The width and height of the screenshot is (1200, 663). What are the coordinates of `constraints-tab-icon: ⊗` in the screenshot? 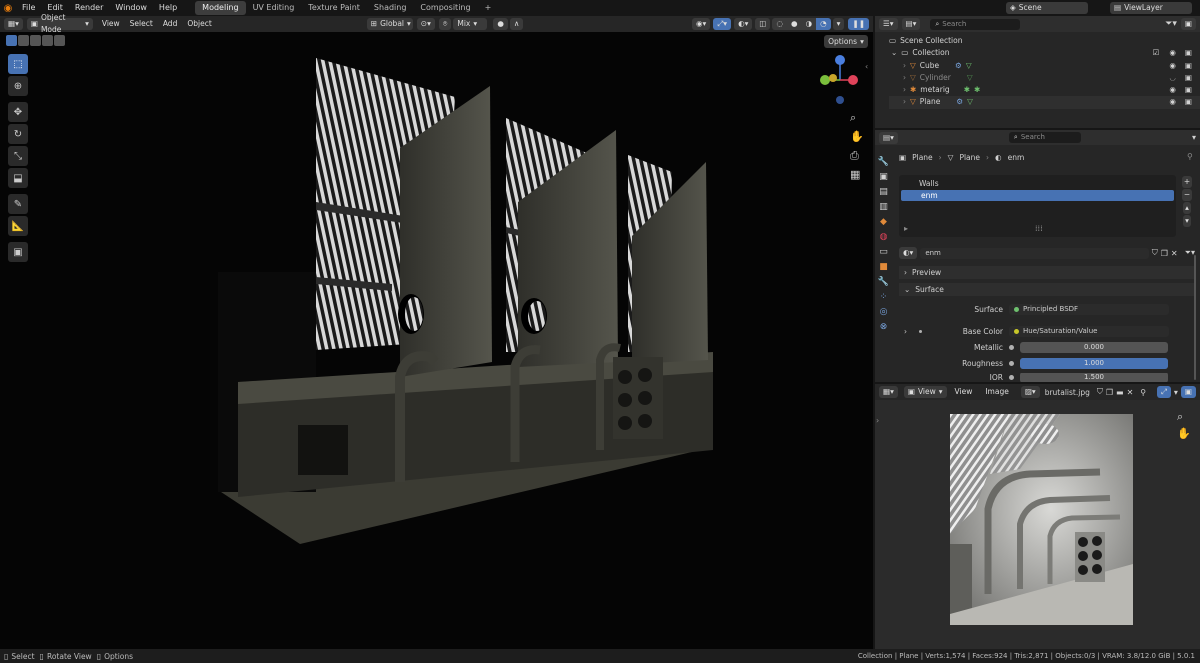 It's located at (883, 326).